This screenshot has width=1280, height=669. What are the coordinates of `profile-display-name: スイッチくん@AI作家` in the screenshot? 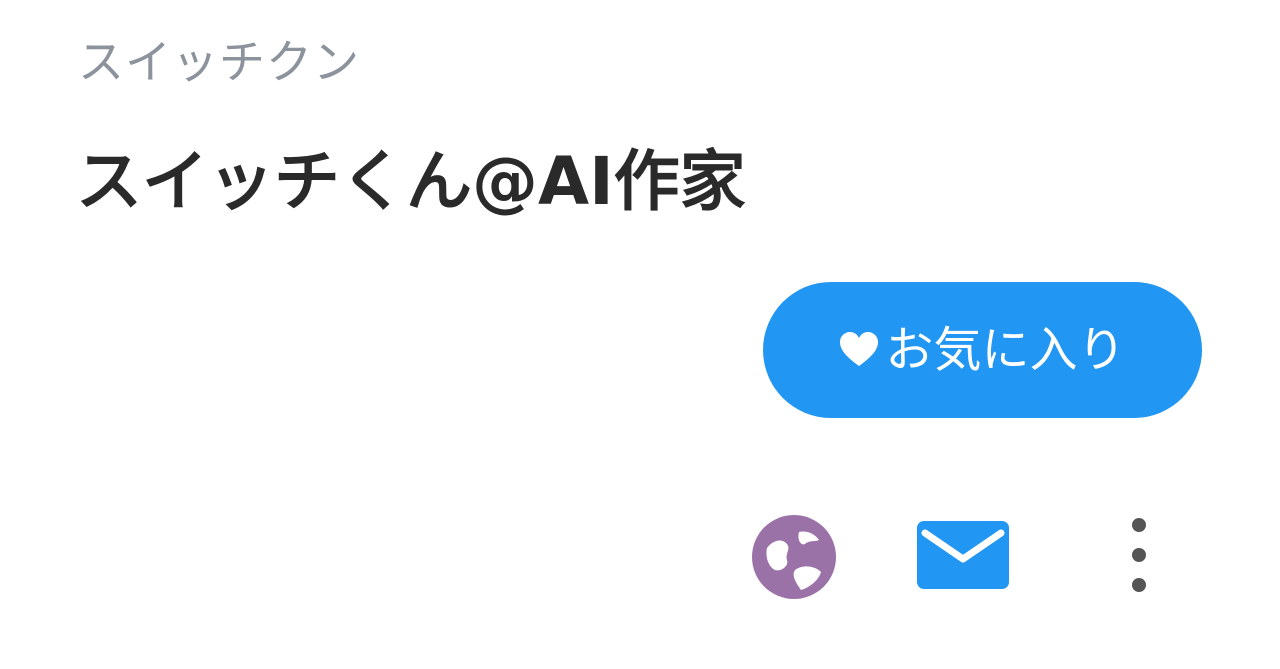 It's located at (411, 181).